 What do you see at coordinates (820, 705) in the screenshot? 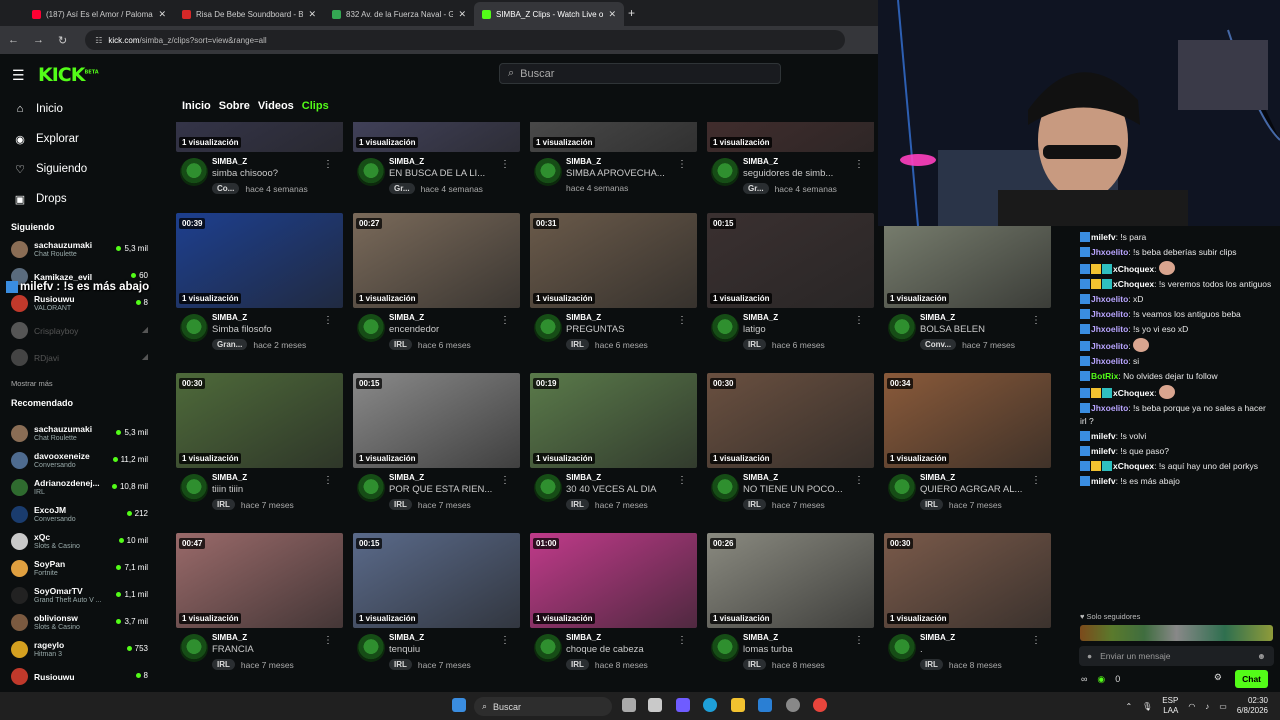
I see `chrome-icon` at bounding box center [820, 705].